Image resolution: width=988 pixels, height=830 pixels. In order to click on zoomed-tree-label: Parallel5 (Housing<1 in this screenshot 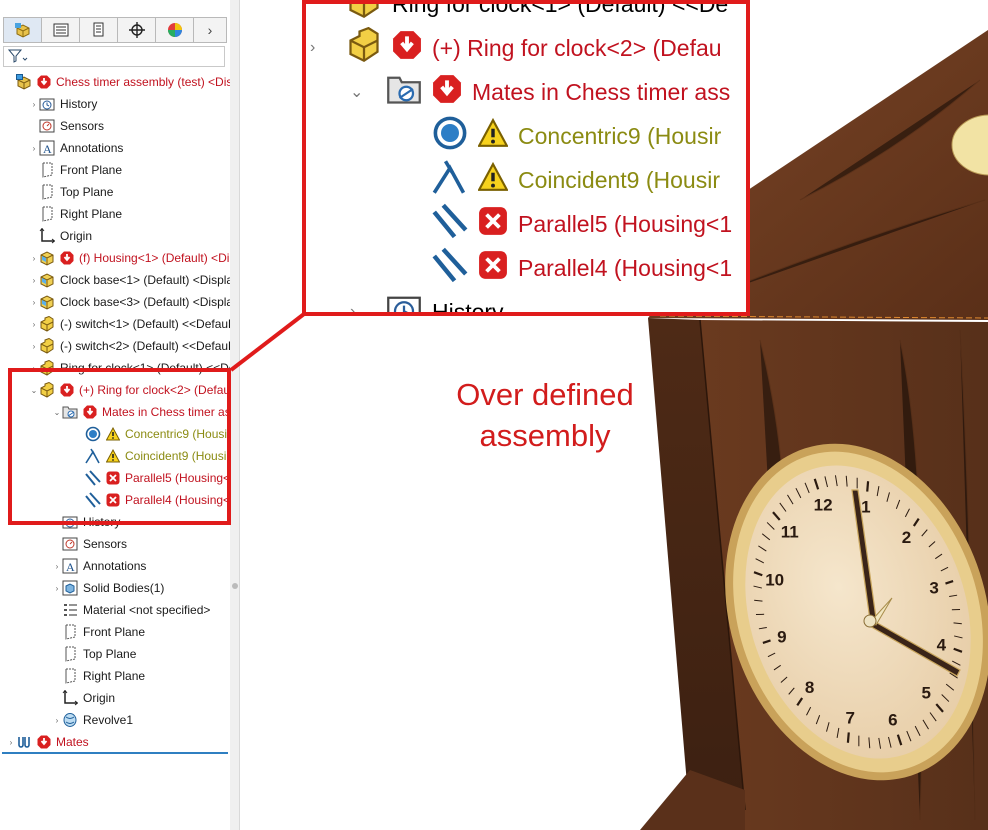, I will do `click(625, 223)`.